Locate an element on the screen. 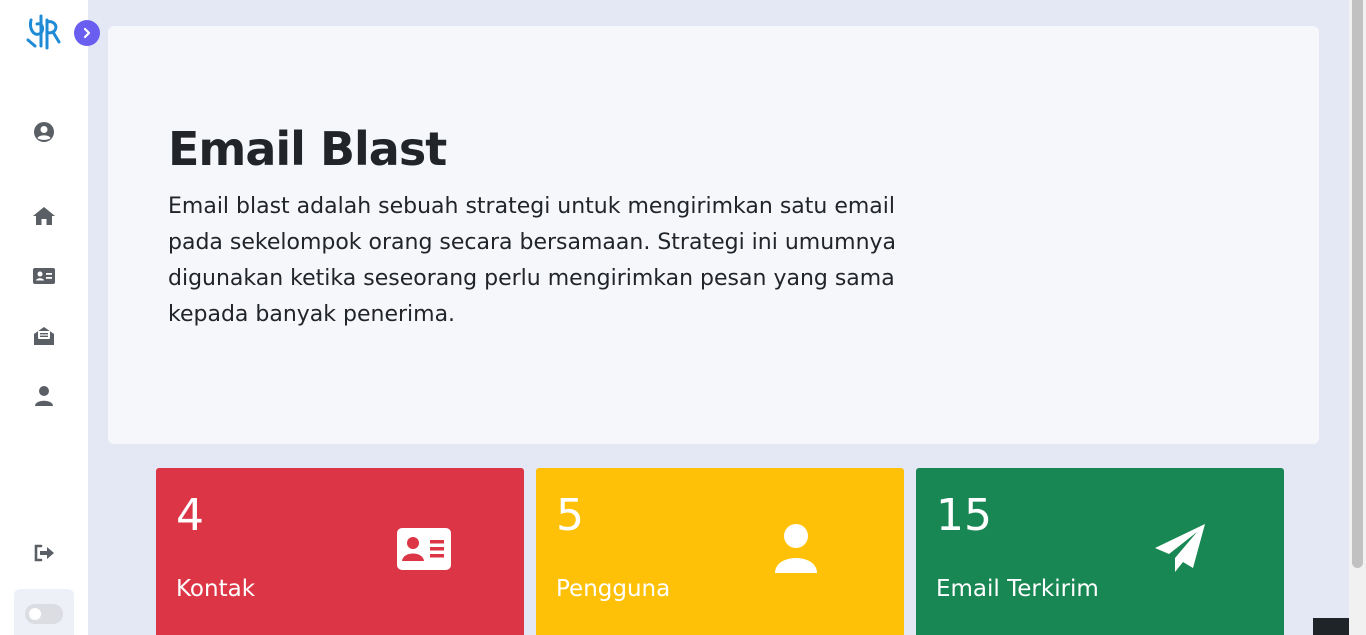  stat-label: Kontak is located at coordinates (216, 589).